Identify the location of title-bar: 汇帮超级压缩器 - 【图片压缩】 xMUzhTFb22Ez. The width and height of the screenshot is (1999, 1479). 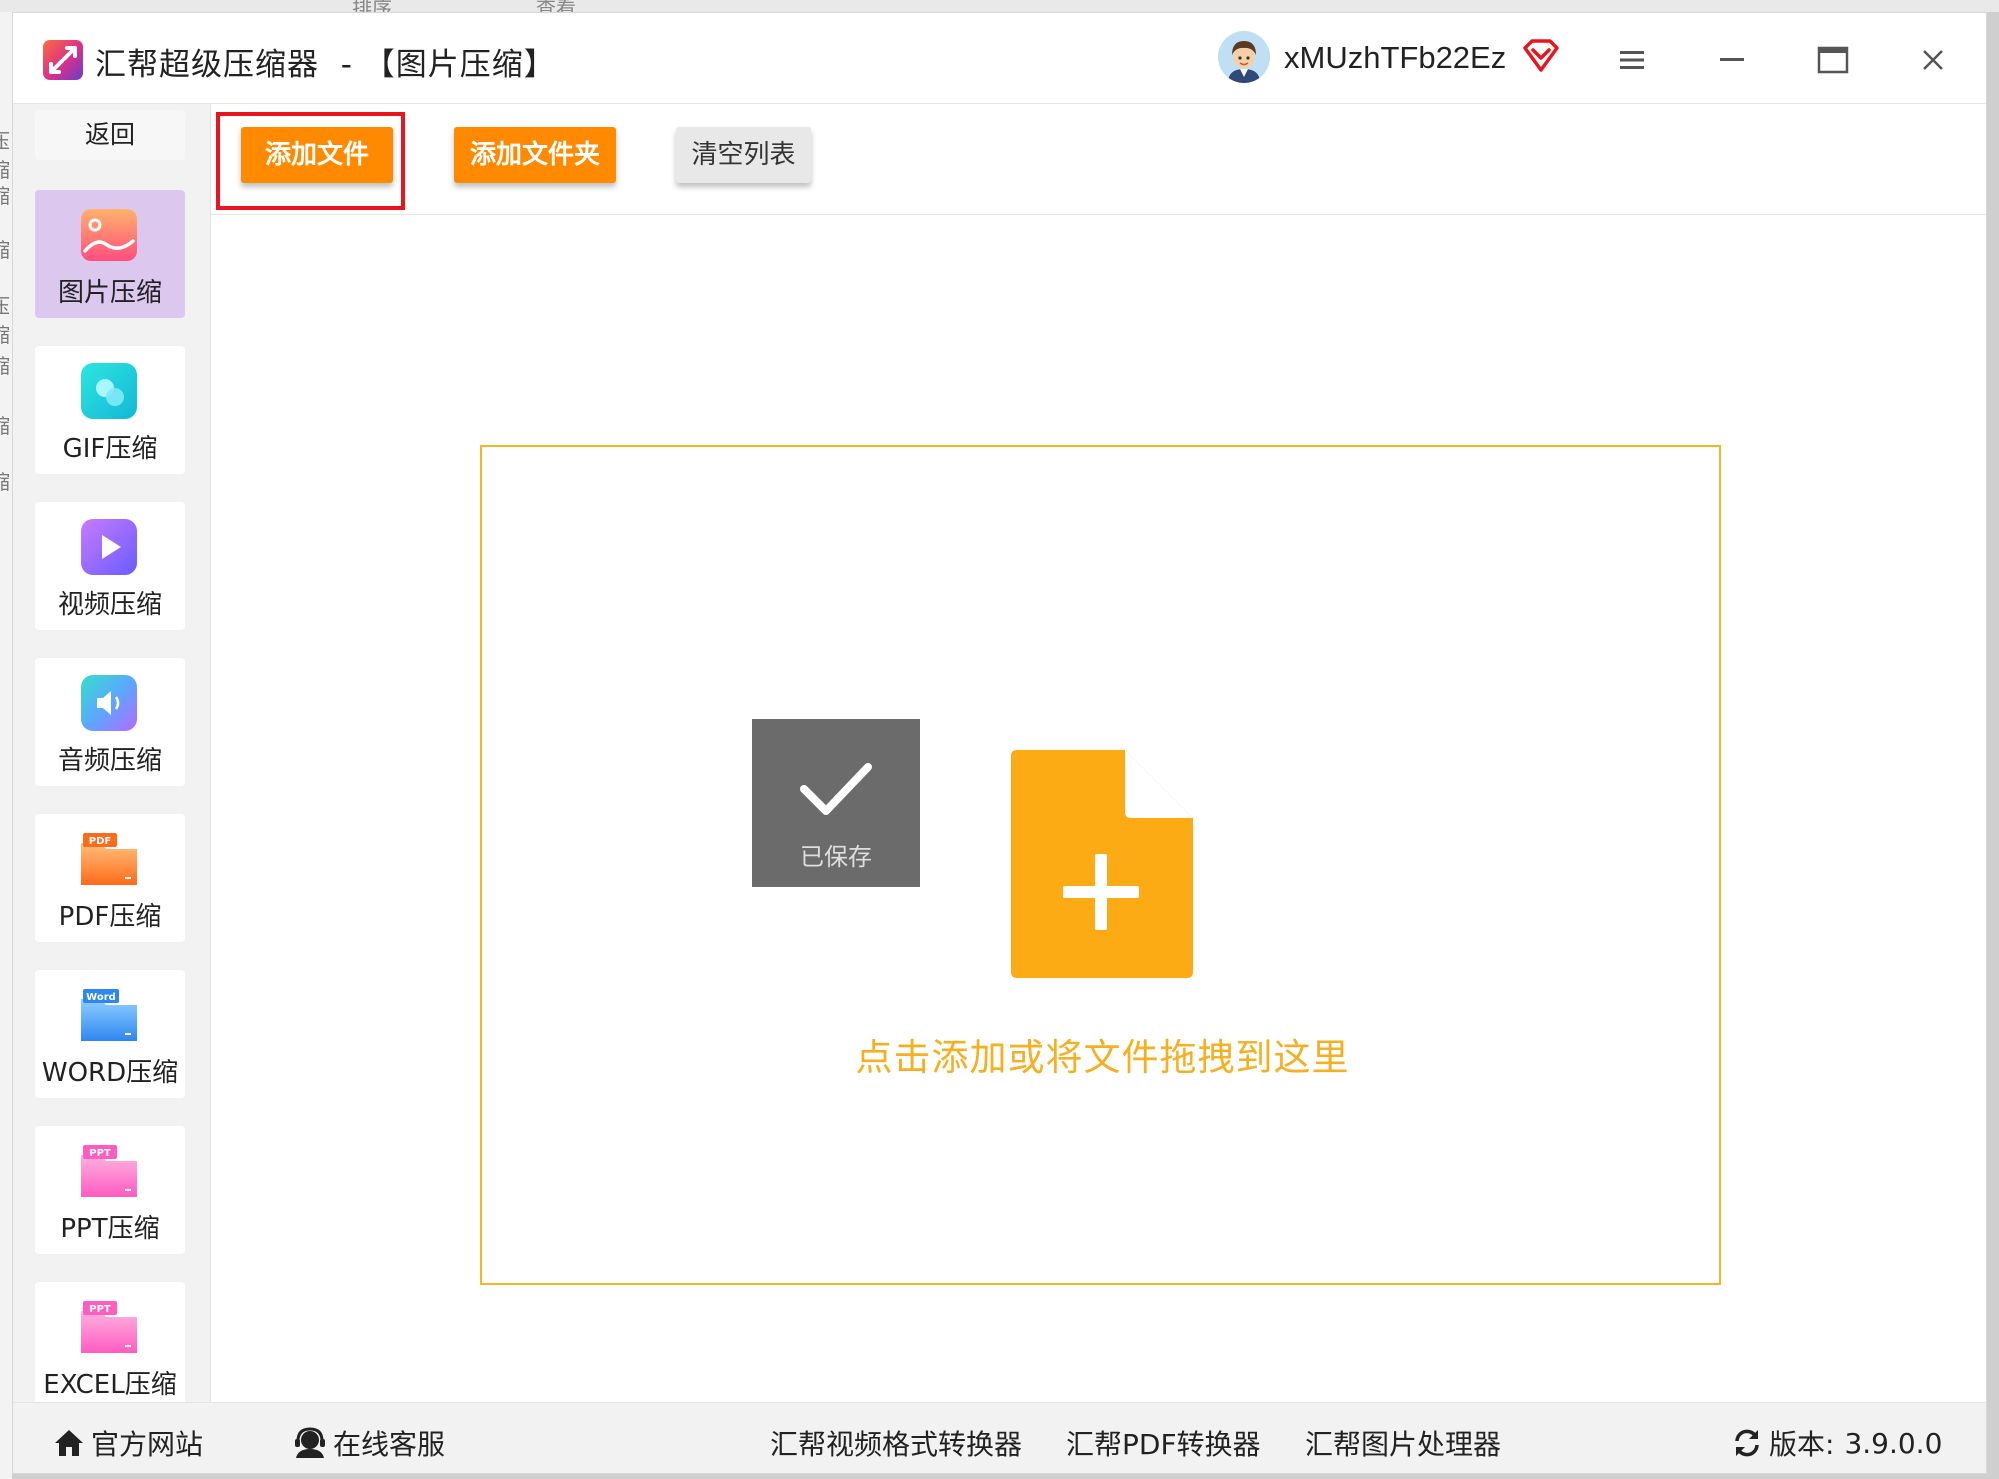
(999, 58).